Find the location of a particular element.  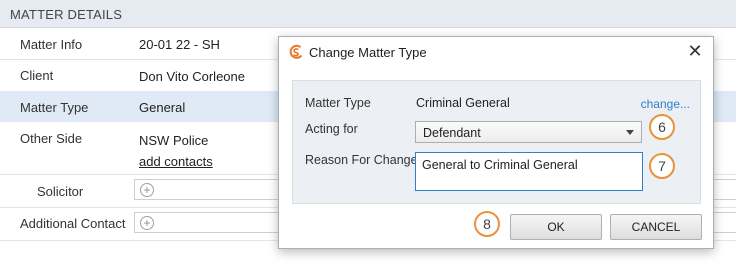

solicitor-label: Solicitor is located at coordinates (60, 191).